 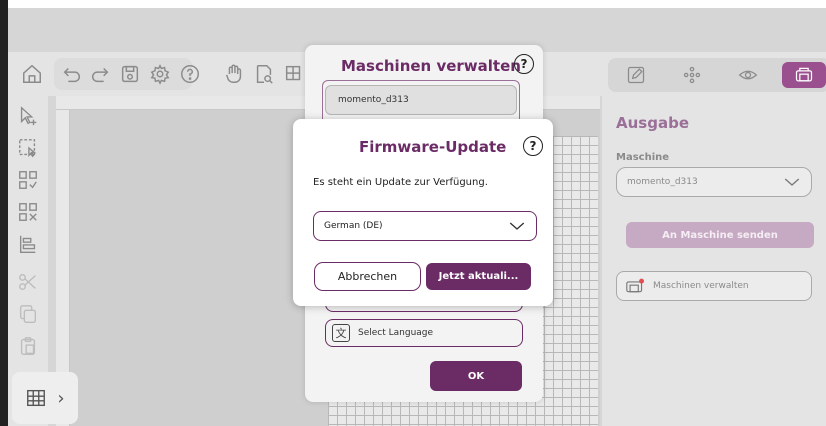 What do you see at coordinates (400, 182) in the screenshot?
I see `update-message: Es steht ein Update zur Verfügung.` at bounding box center [400, 182].